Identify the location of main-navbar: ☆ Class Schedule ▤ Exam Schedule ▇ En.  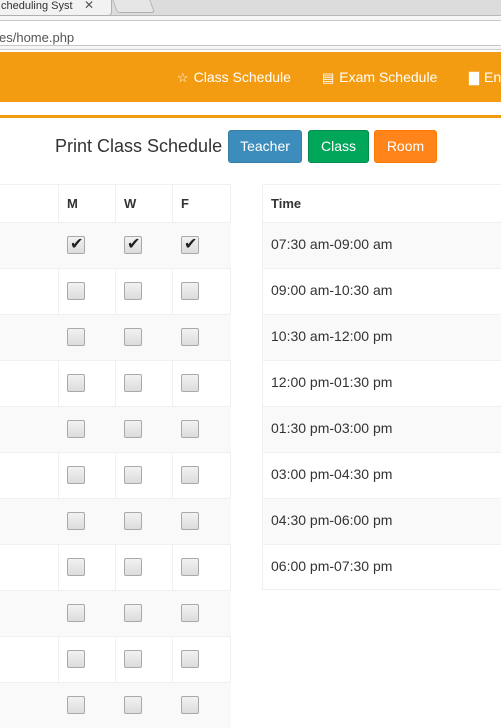
(250, 77).